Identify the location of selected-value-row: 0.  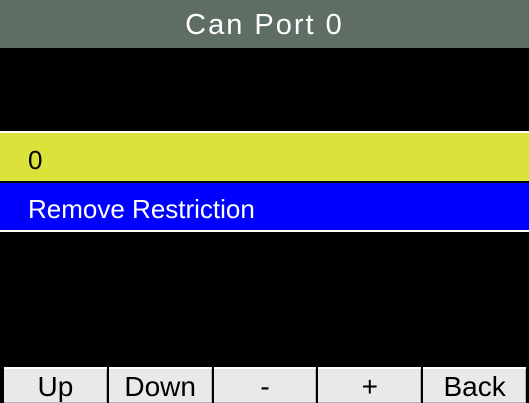
(264, 156).